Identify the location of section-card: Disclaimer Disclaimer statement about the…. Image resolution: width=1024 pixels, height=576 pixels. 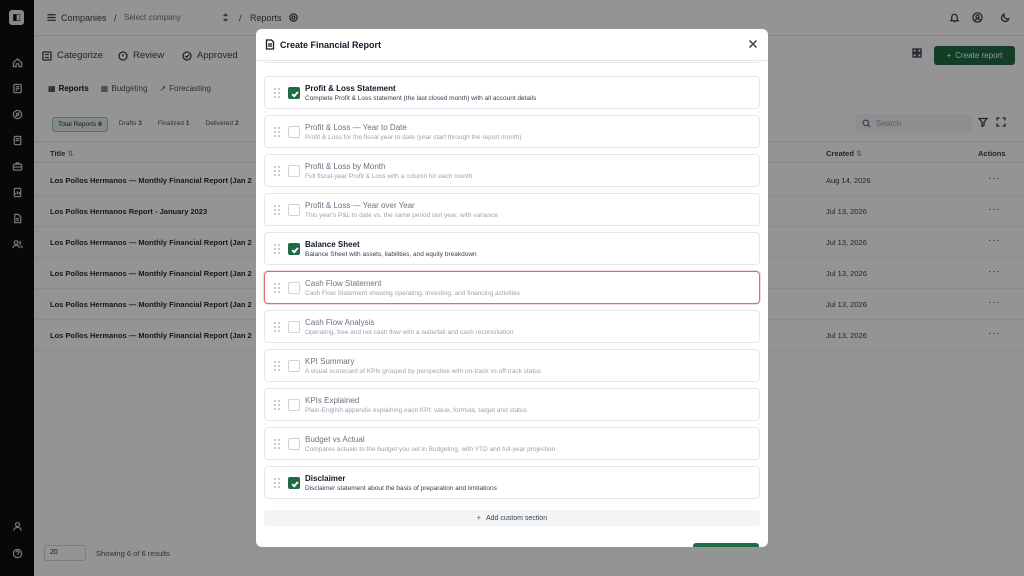
(512, 482).